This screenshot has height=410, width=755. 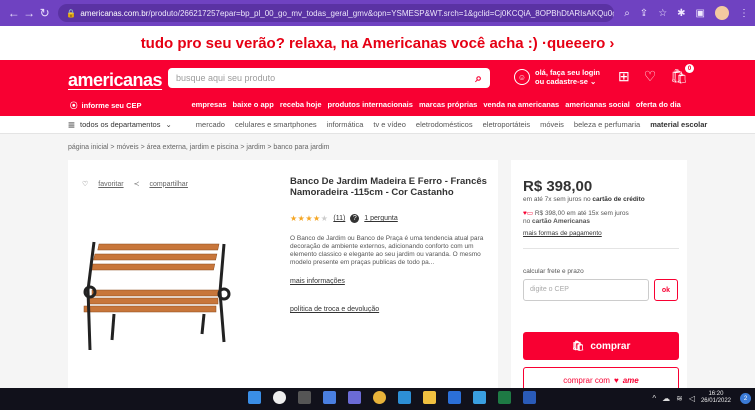 What do you see at coordinates (317, 281) in the screenshot?
I see `more-info-link: mais informações` at bounding box center [317, 281].